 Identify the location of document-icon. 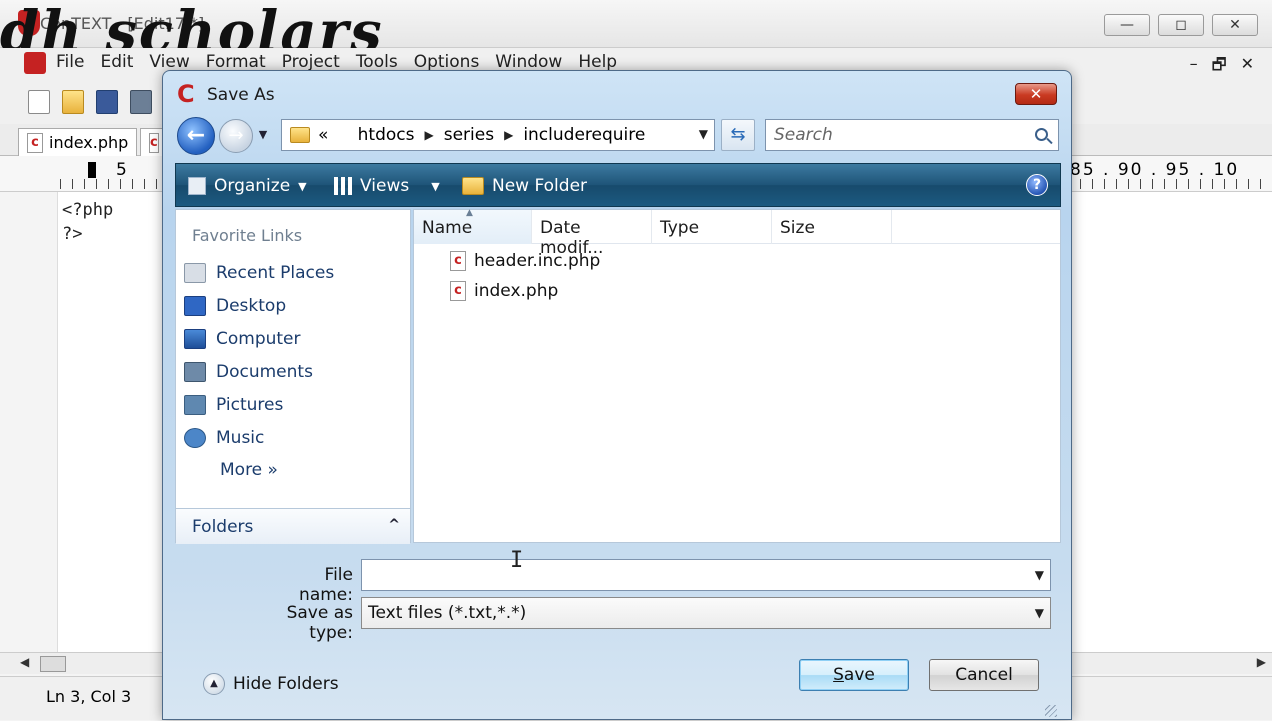
(35, 63).